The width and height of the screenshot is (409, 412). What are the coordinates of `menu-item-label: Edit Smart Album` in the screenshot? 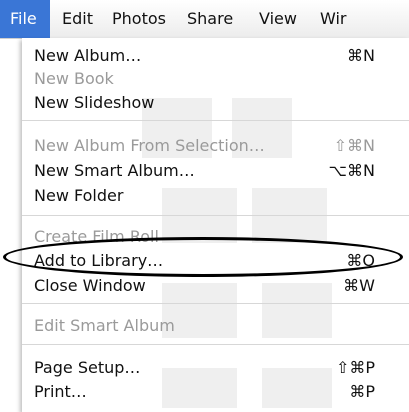 It's located at (104, 325).